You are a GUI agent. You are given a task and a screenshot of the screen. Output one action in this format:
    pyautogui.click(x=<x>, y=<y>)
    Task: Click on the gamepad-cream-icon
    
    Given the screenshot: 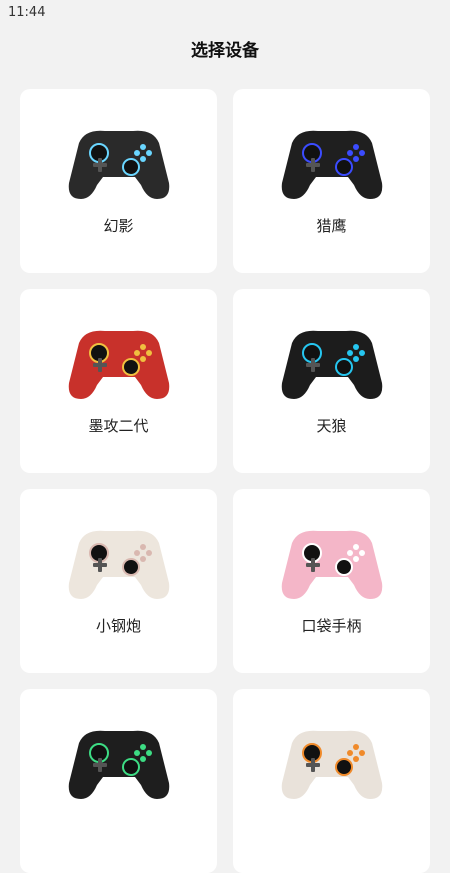 What is the action you would take?
    pyautogui.click(x=118, y=564)
    